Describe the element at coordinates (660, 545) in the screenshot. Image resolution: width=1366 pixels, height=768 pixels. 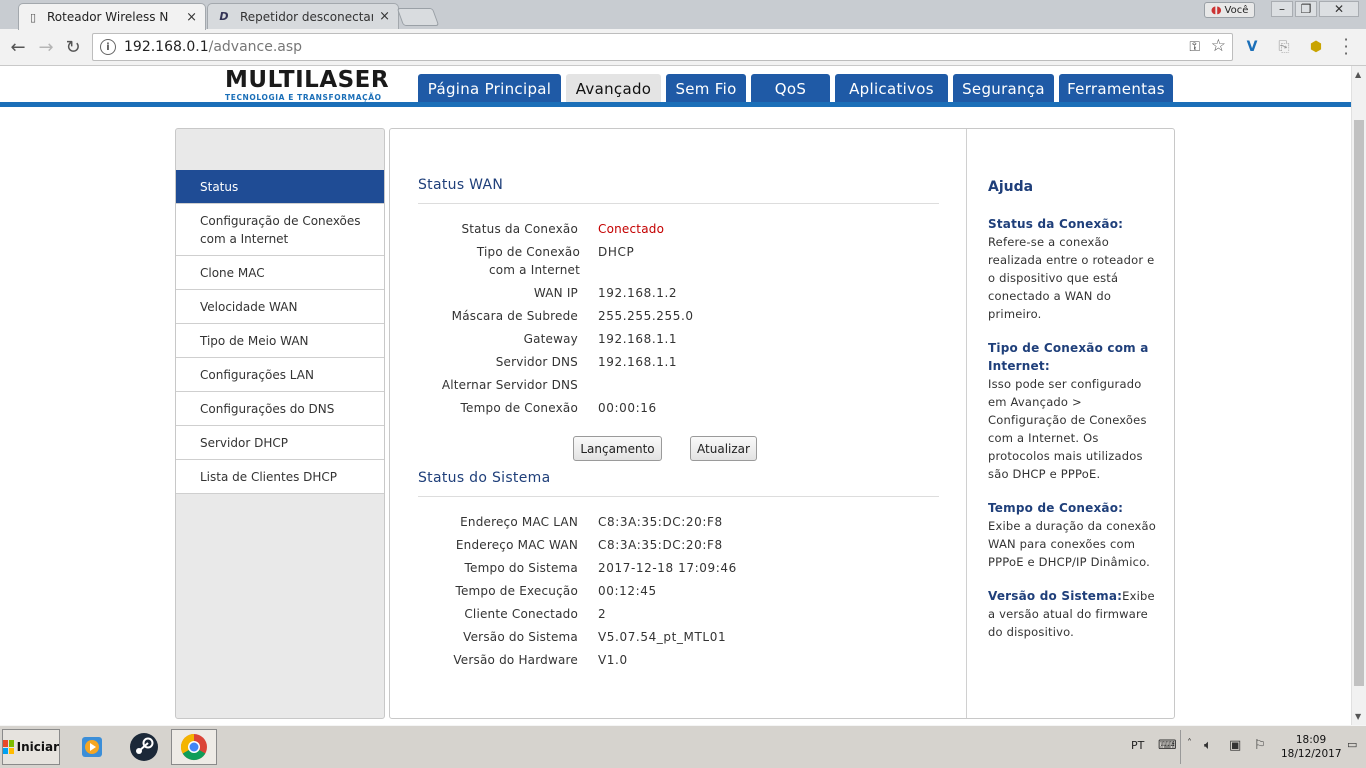
I see `system-value: C8:3A:35:DC:20:F8` at that location.